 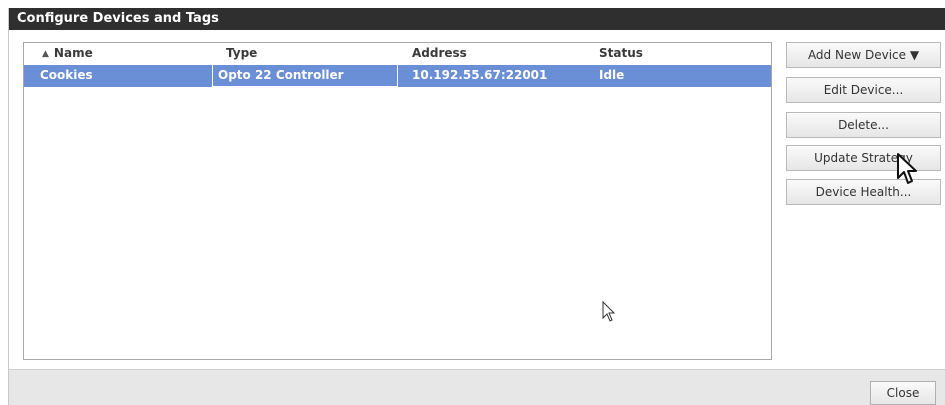 What do you see at coordinates (477, 19) in the screenshot?
I see `dialog-title: Configure Devices and Tags` at bounding box center [477, 19].